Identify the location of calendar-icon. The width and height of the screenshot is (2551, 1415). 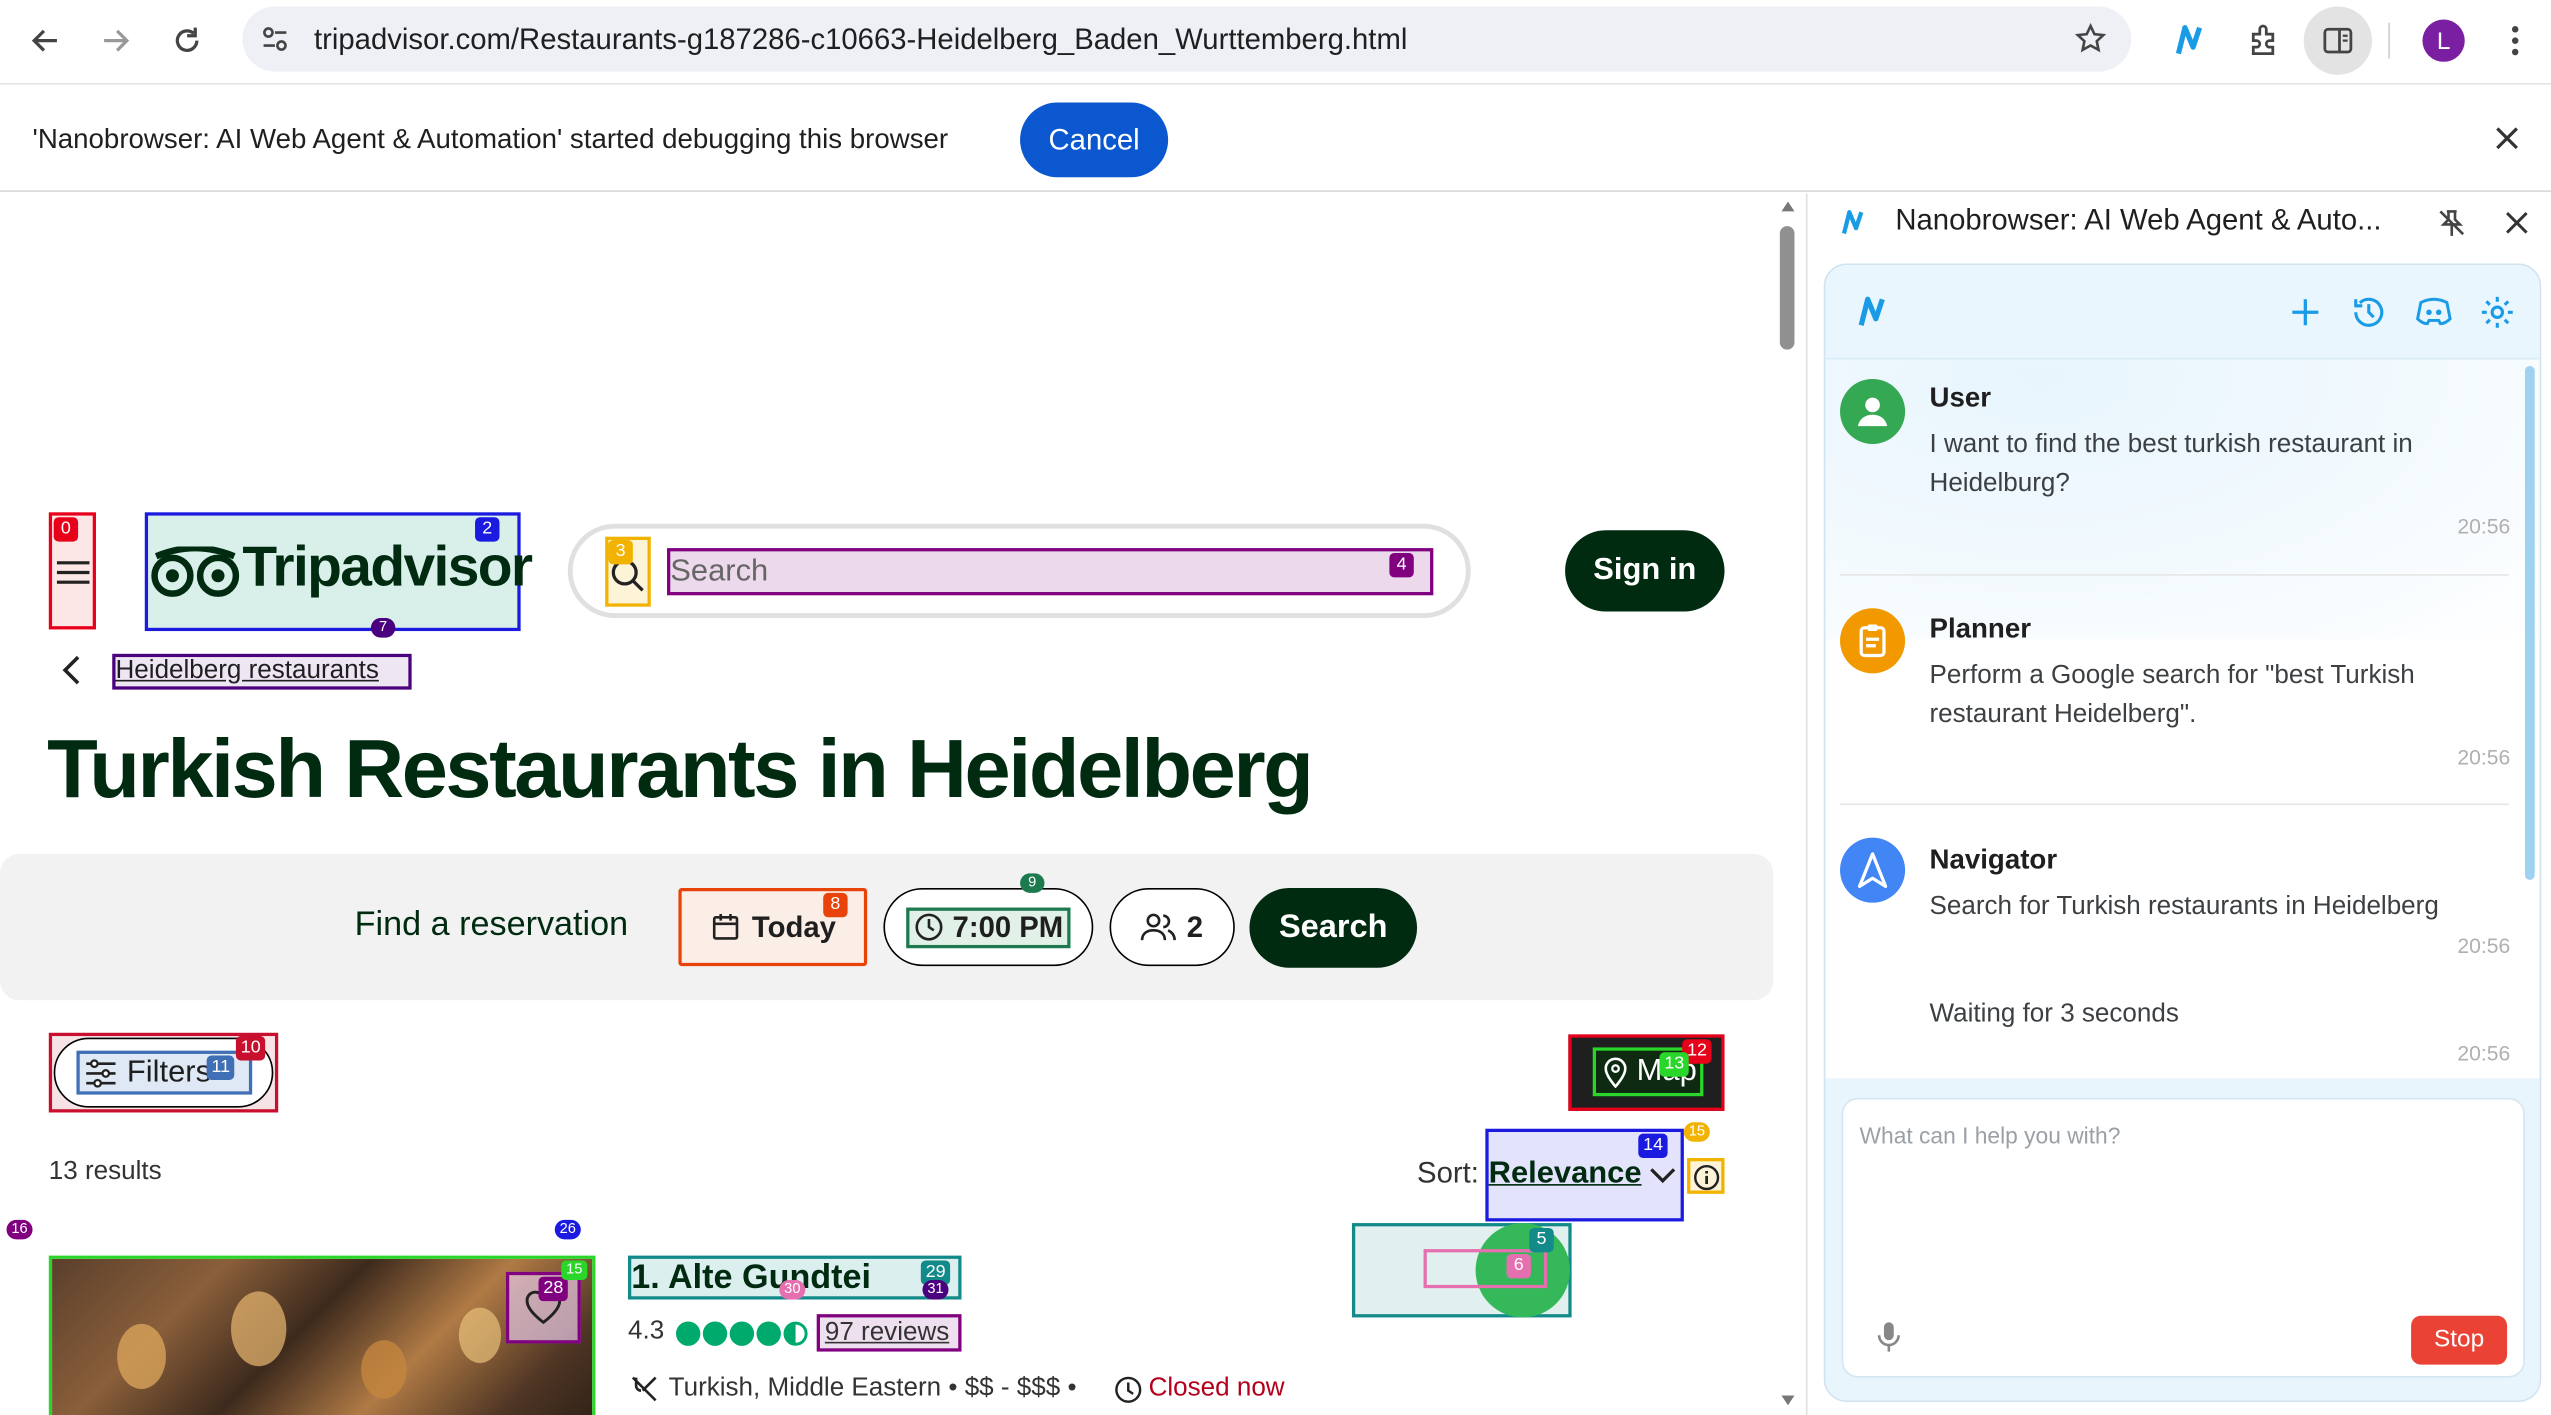
(726, 927).